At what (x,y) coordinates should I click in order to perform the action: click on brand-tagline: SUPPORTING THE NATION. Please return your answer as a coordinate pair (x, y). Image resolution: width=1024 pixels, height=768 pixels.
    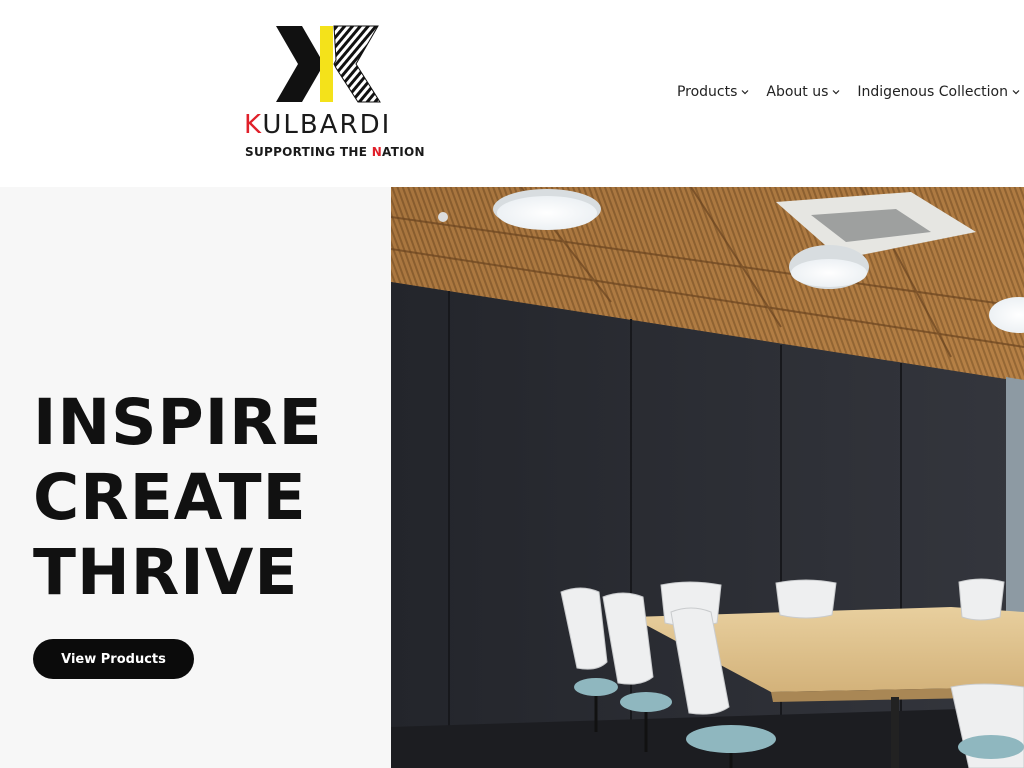
    Looking at the image, I should click on (335, 152).